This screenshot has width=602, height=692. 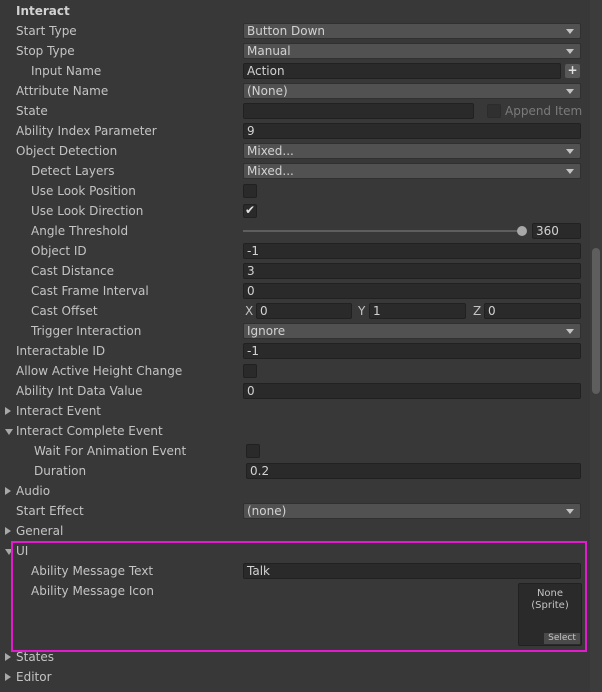 What do you see at coordinates (67, 151) in the screenshot?
I see `object-detection-label: Object Detection` at bounding box center [67, 151].